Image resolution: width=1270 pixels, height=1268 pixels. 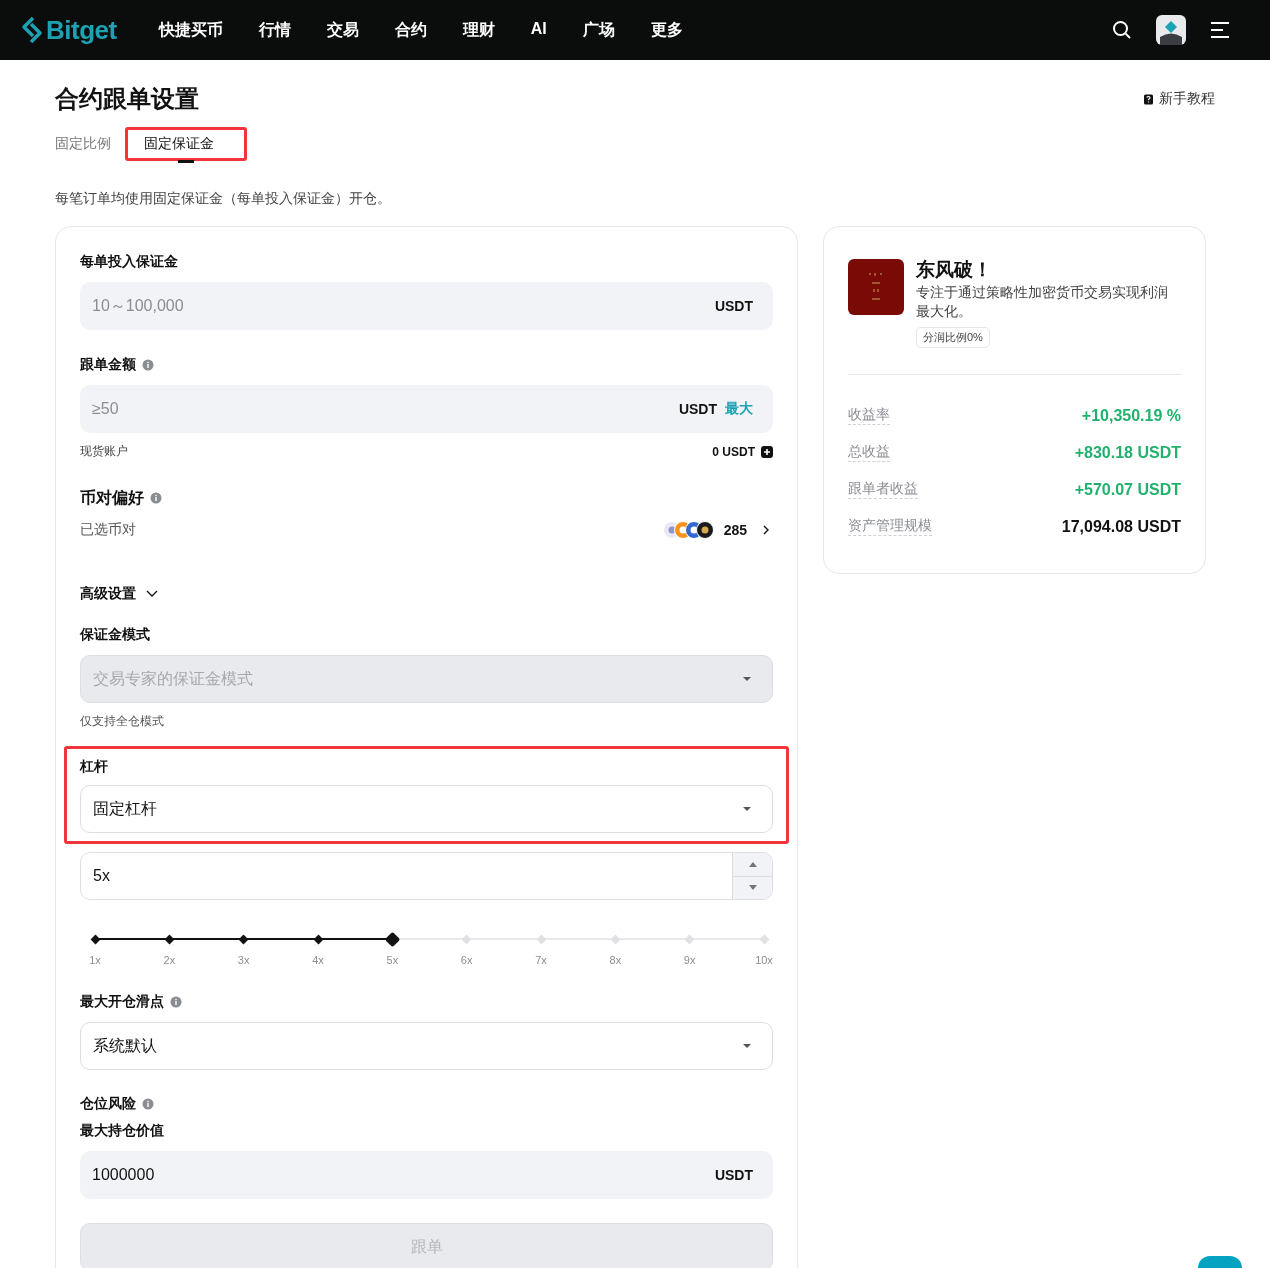 I want to click on slider-tick-label: 1x, so click(x=95, y=960).